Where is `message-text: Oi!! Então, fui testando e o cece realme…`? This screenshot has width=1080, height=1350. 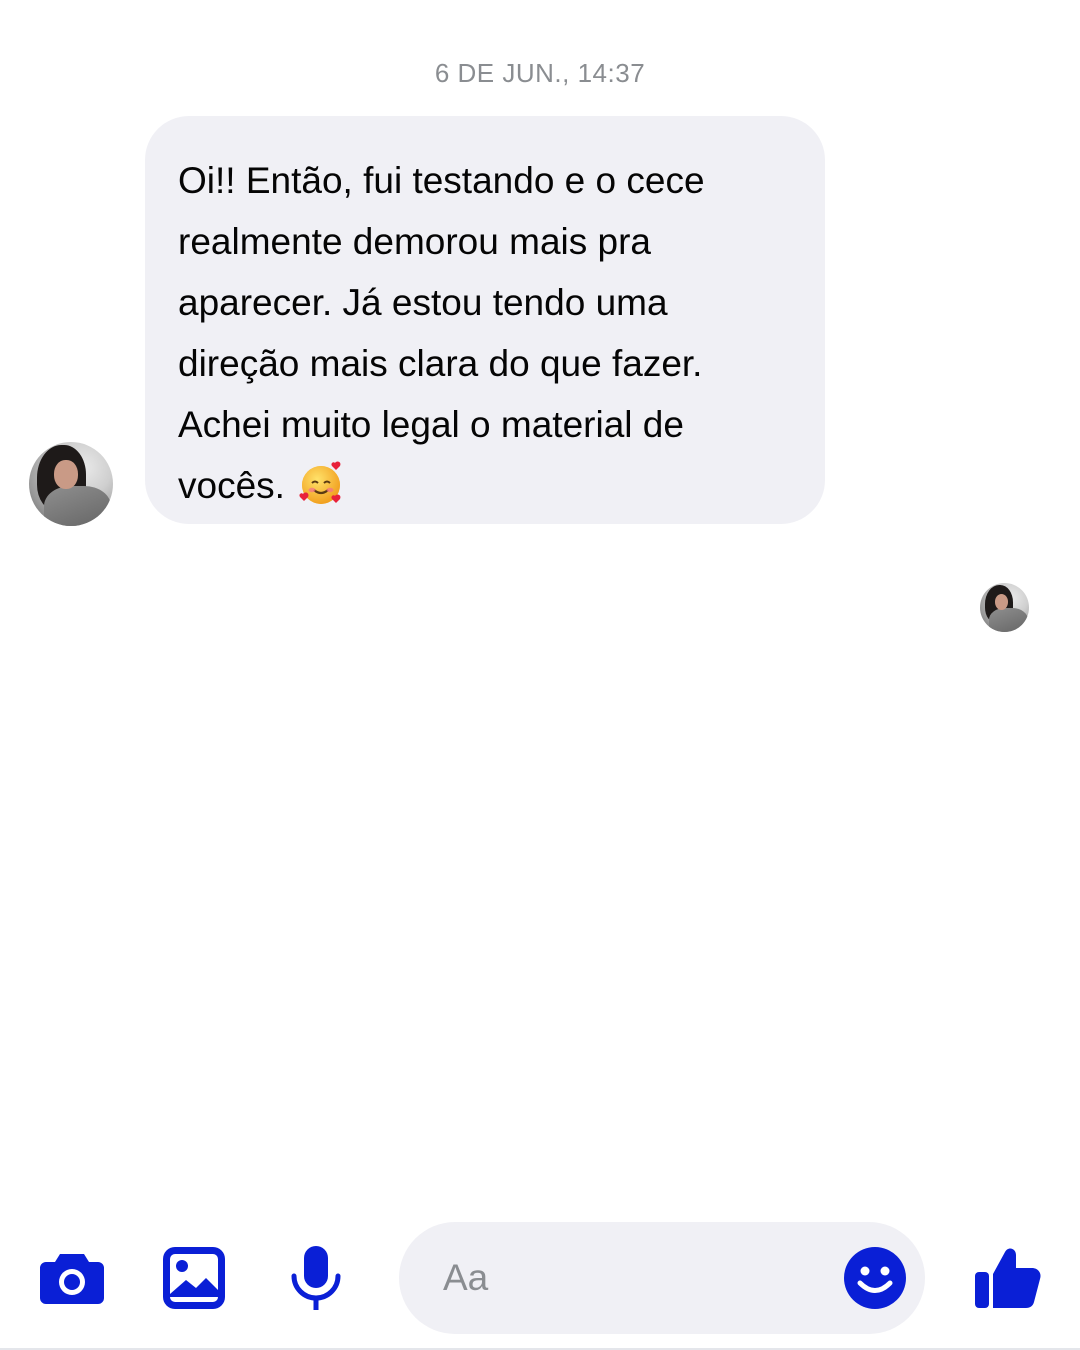 message-text: Oi!! Então, fui testando e o cece realme… is located at coordinates (441, 333).